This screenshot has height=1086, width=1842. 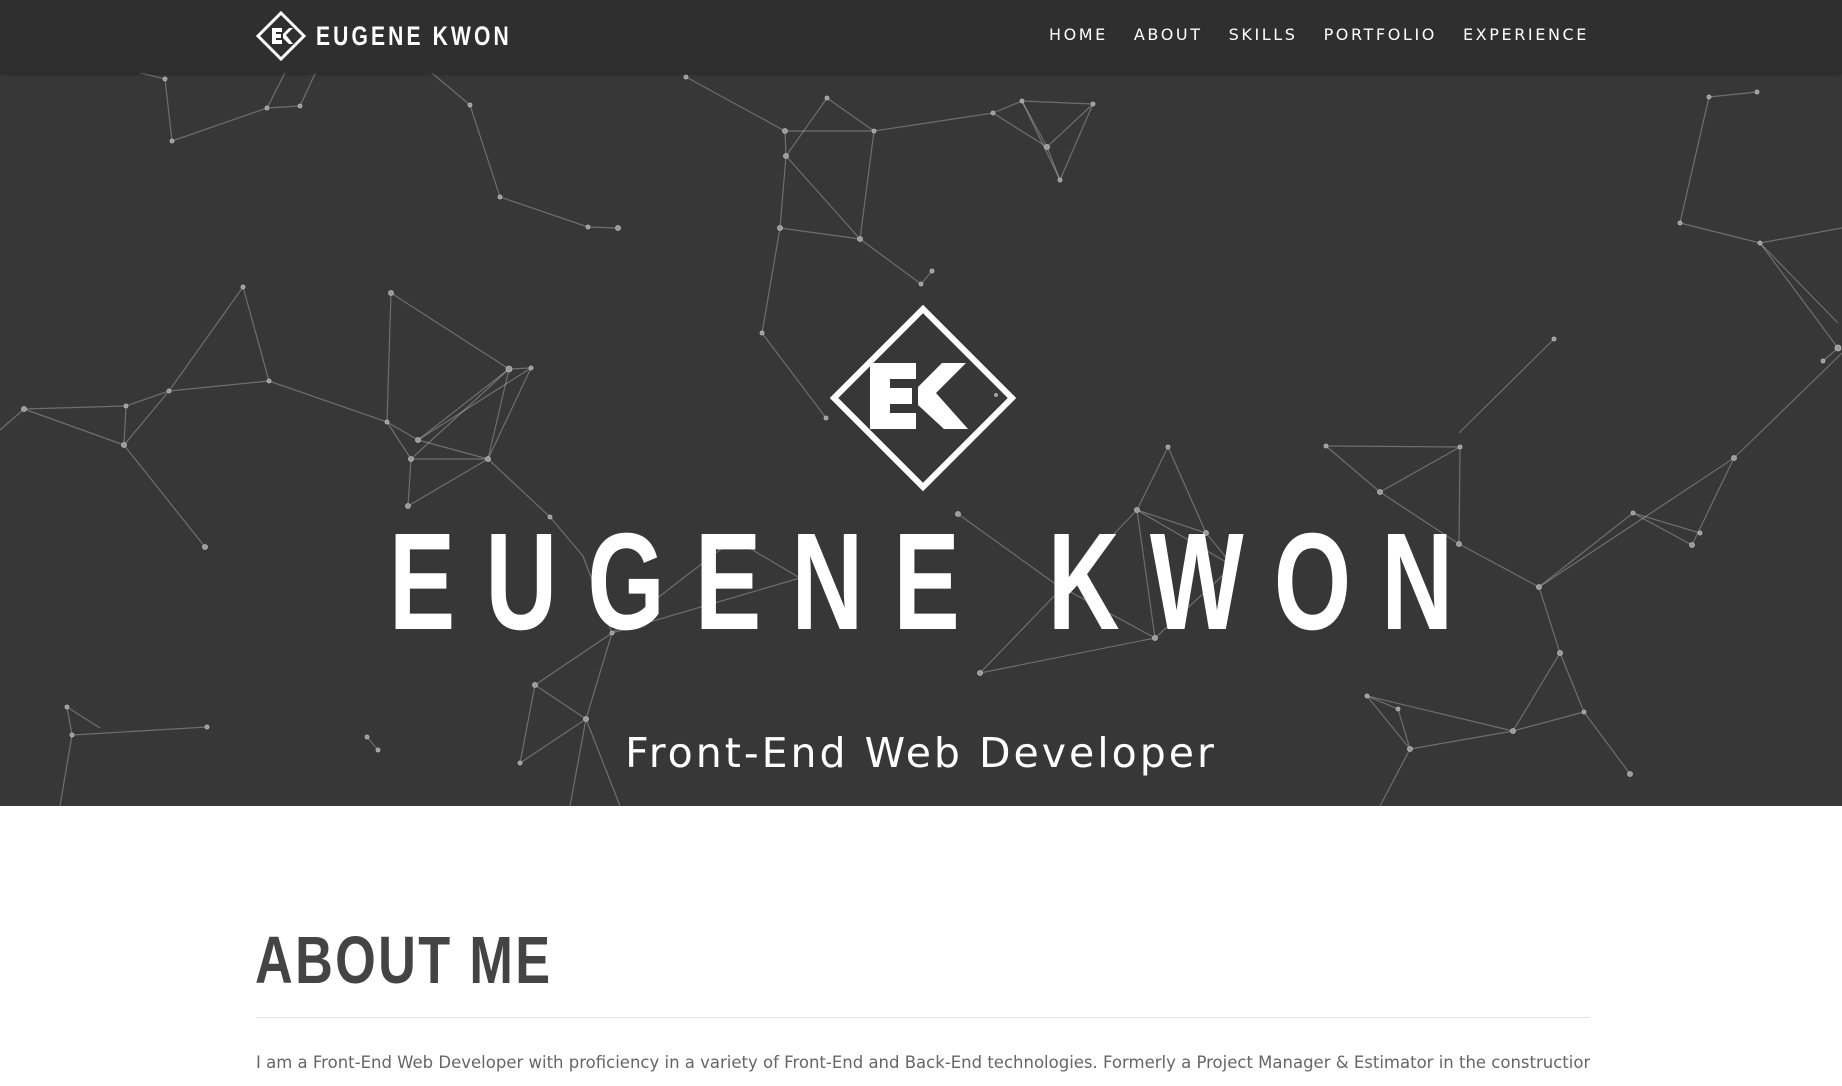 What do you see at coordinates (1263, 34) in the screenshot?
I see `nav-skills: SKILLS` at bounding box center [1263, 34].